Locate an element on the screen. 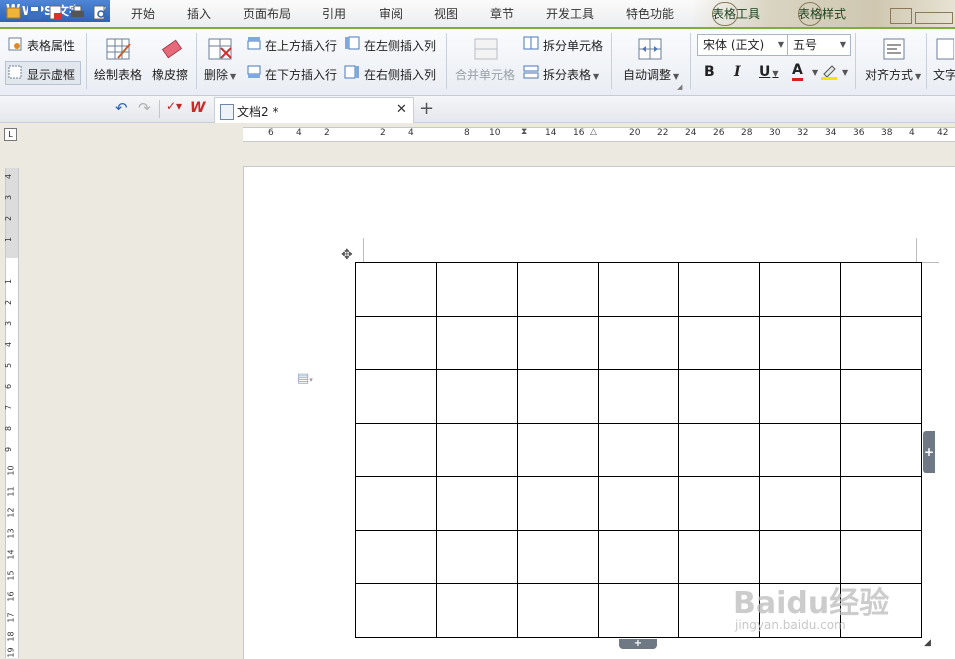 This screenshot has width=955, height=659. eraser-button: 橡皮擦 is located at coordinates (170, 74).